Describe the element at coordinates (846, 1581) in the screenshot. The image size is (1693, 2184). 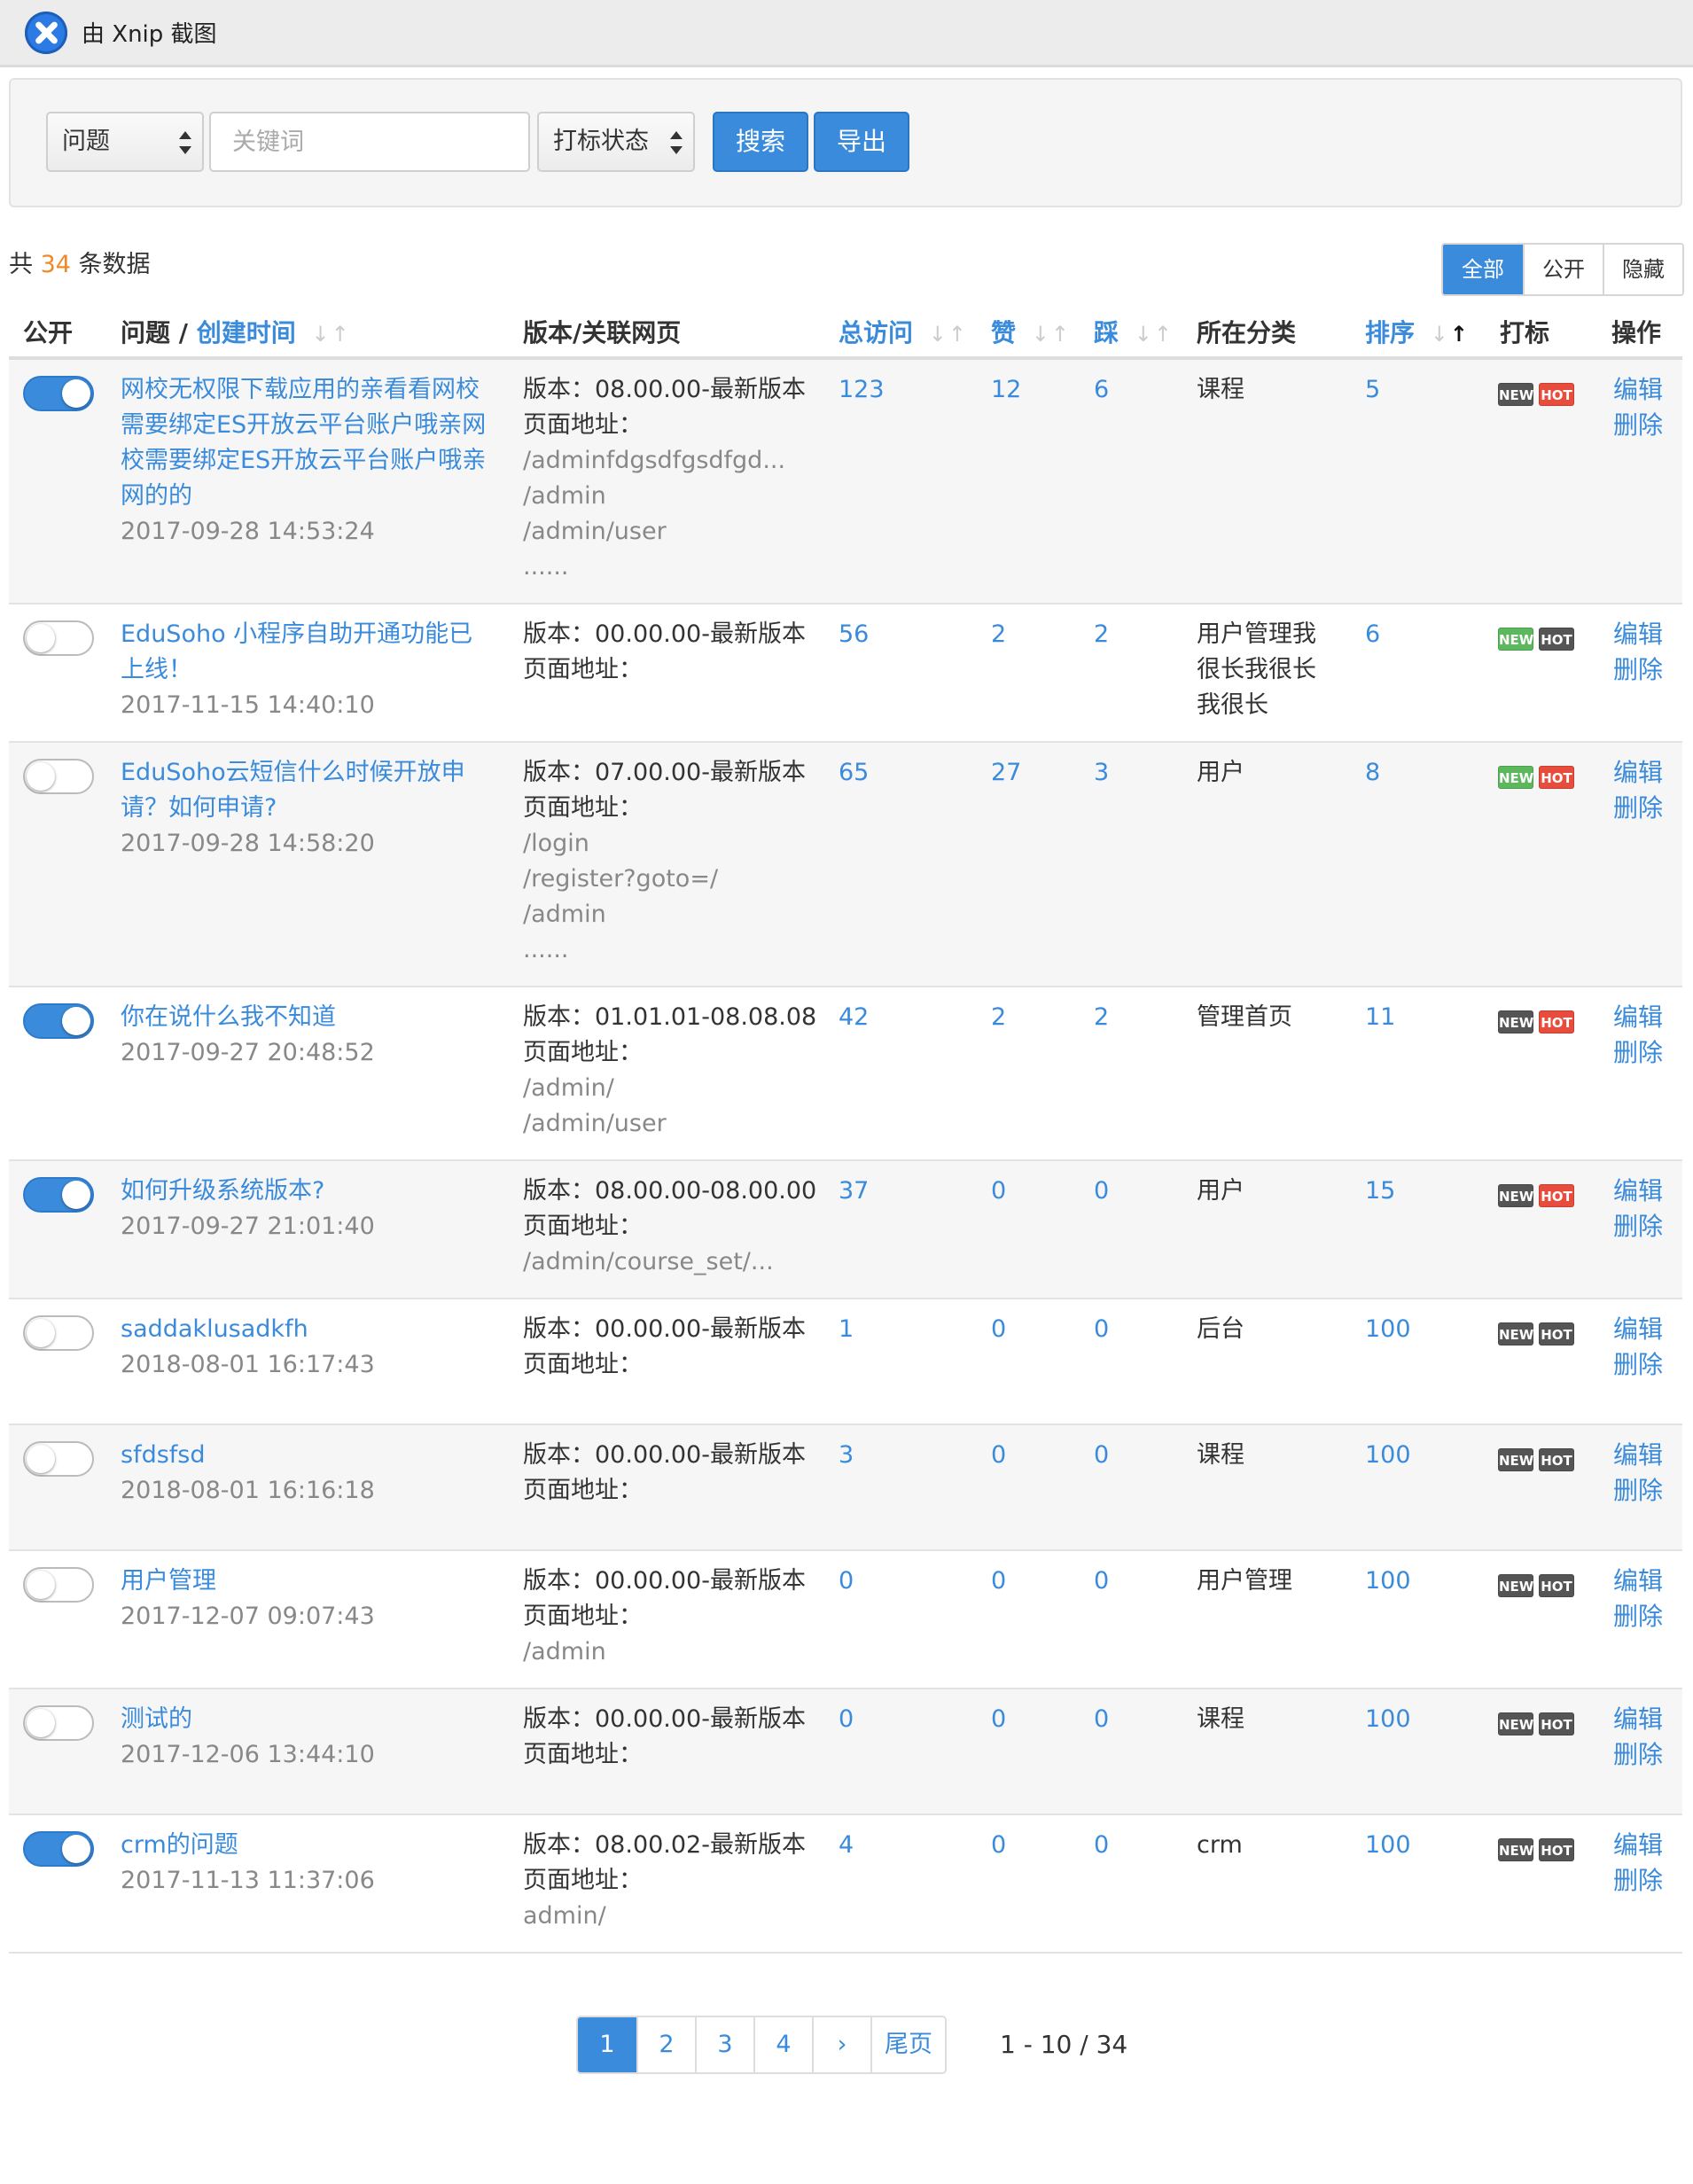
I see `visits-count: 0` at that location.